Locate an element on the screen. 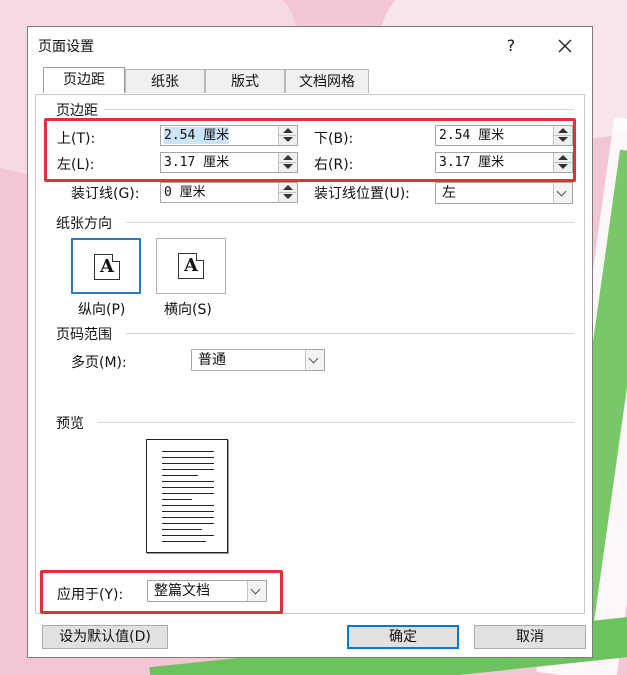 This screenshot has width=627, height=675. orientation-group-label: 纸张方向 is located at coordinates (87, 223).